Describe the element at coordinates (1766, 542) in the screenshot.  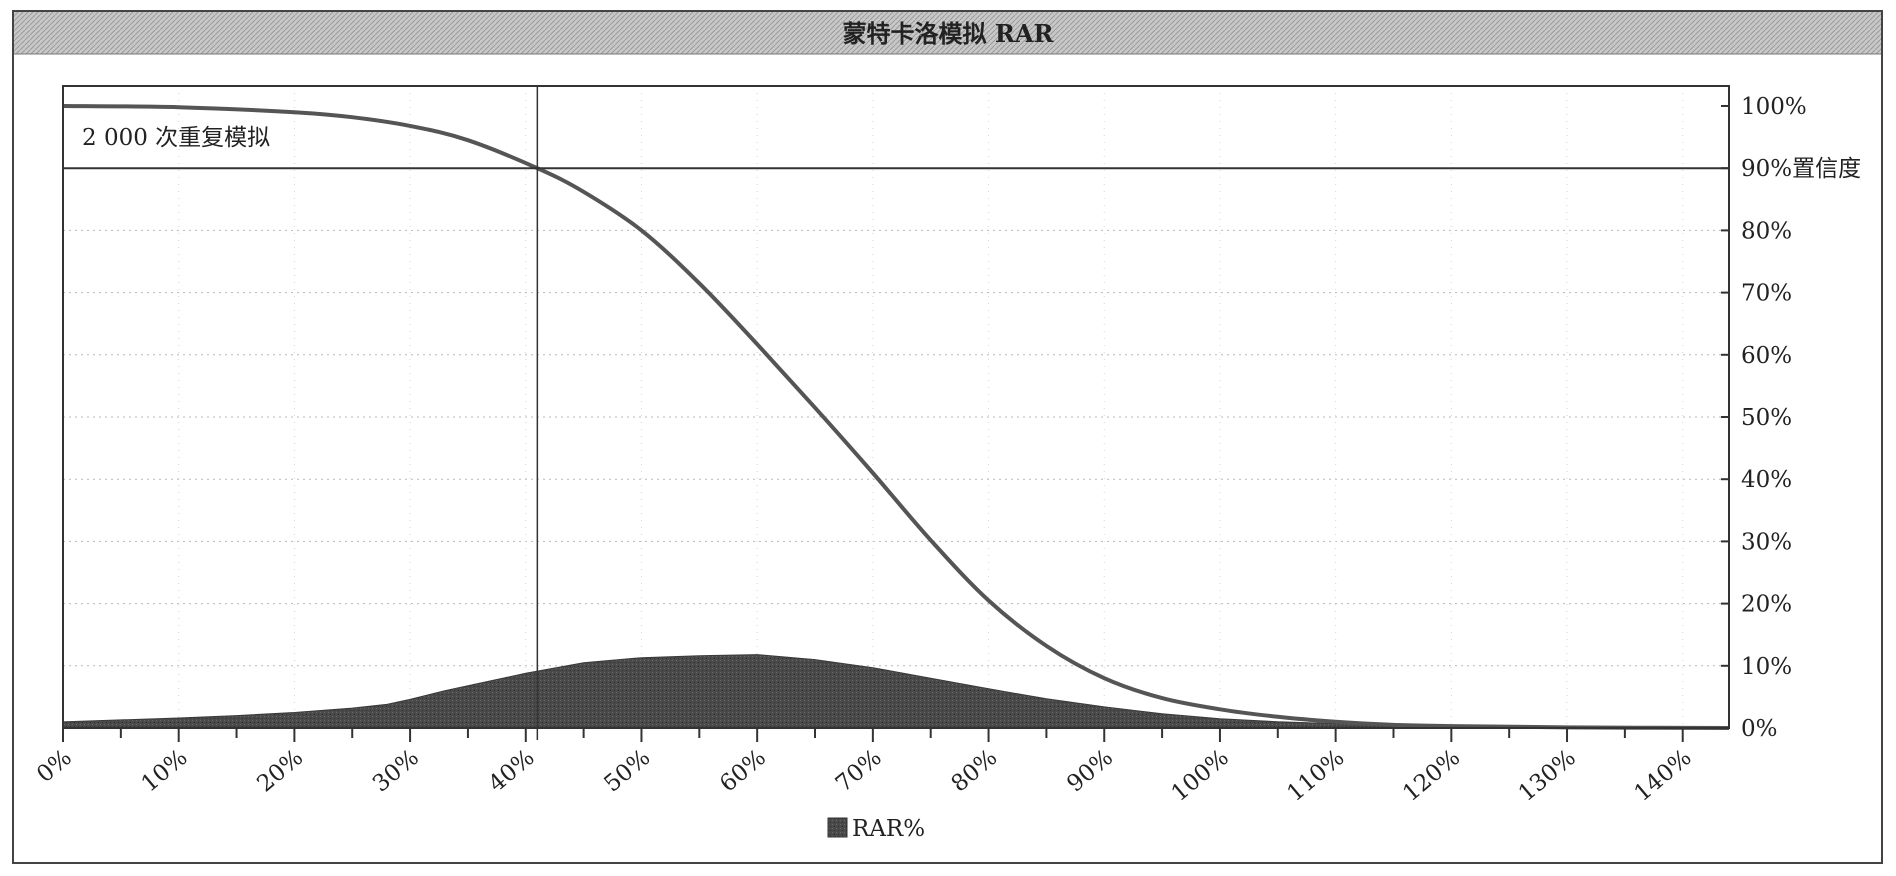
I see `y-tick-label-7: 30%` at that location.